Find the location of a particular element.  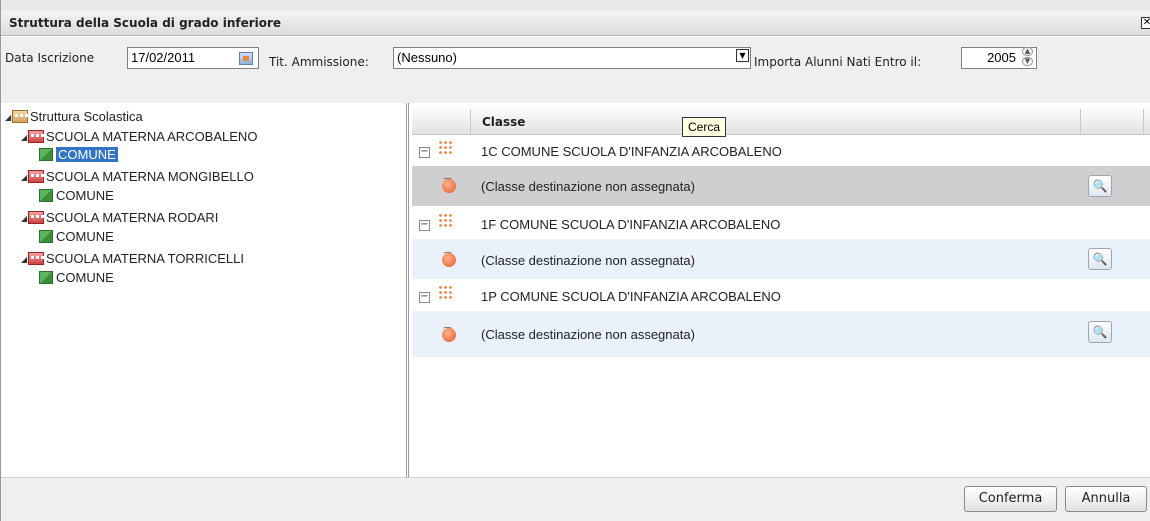

group-title: 1F COMUNE SCUOLA D'INFANZIA ARCOBALENO is located at coordinates (631, 224).